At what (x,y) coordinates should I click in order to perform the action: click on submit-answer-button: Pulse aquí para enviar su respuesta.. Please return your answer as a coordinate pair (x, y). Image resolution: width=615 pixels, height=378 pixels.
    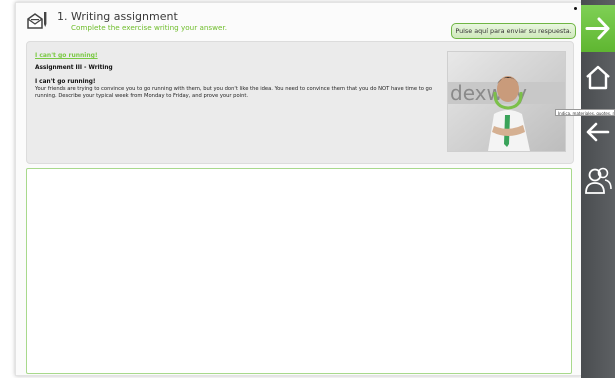
    Looking at the image, I should click on (513, 31).